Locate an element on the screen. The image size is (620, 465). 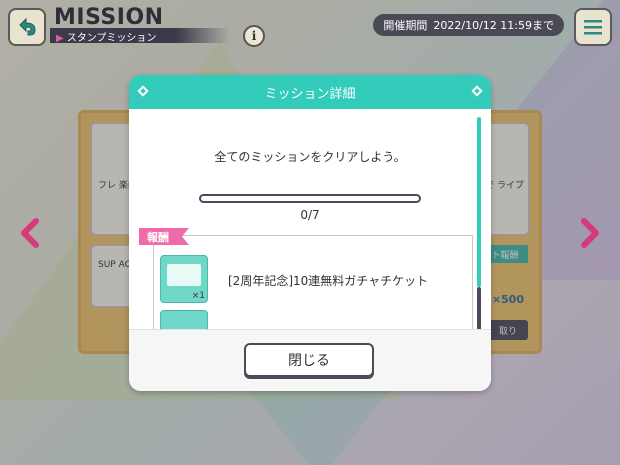
info-icon: i is located at coordinates (254, 36).